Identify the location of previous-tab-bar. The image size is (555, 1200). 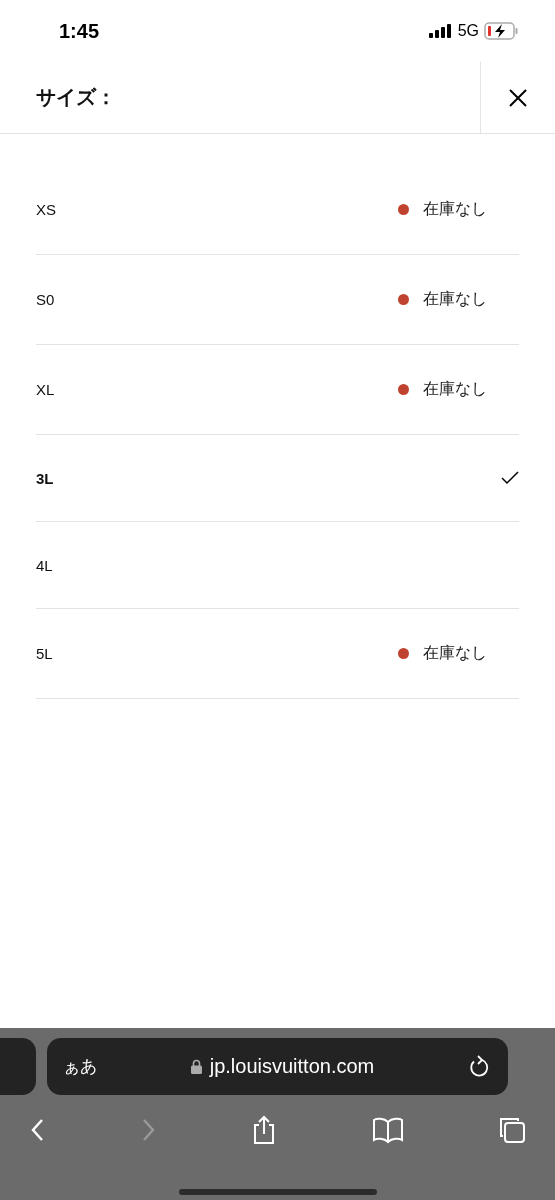
(18, 1066).